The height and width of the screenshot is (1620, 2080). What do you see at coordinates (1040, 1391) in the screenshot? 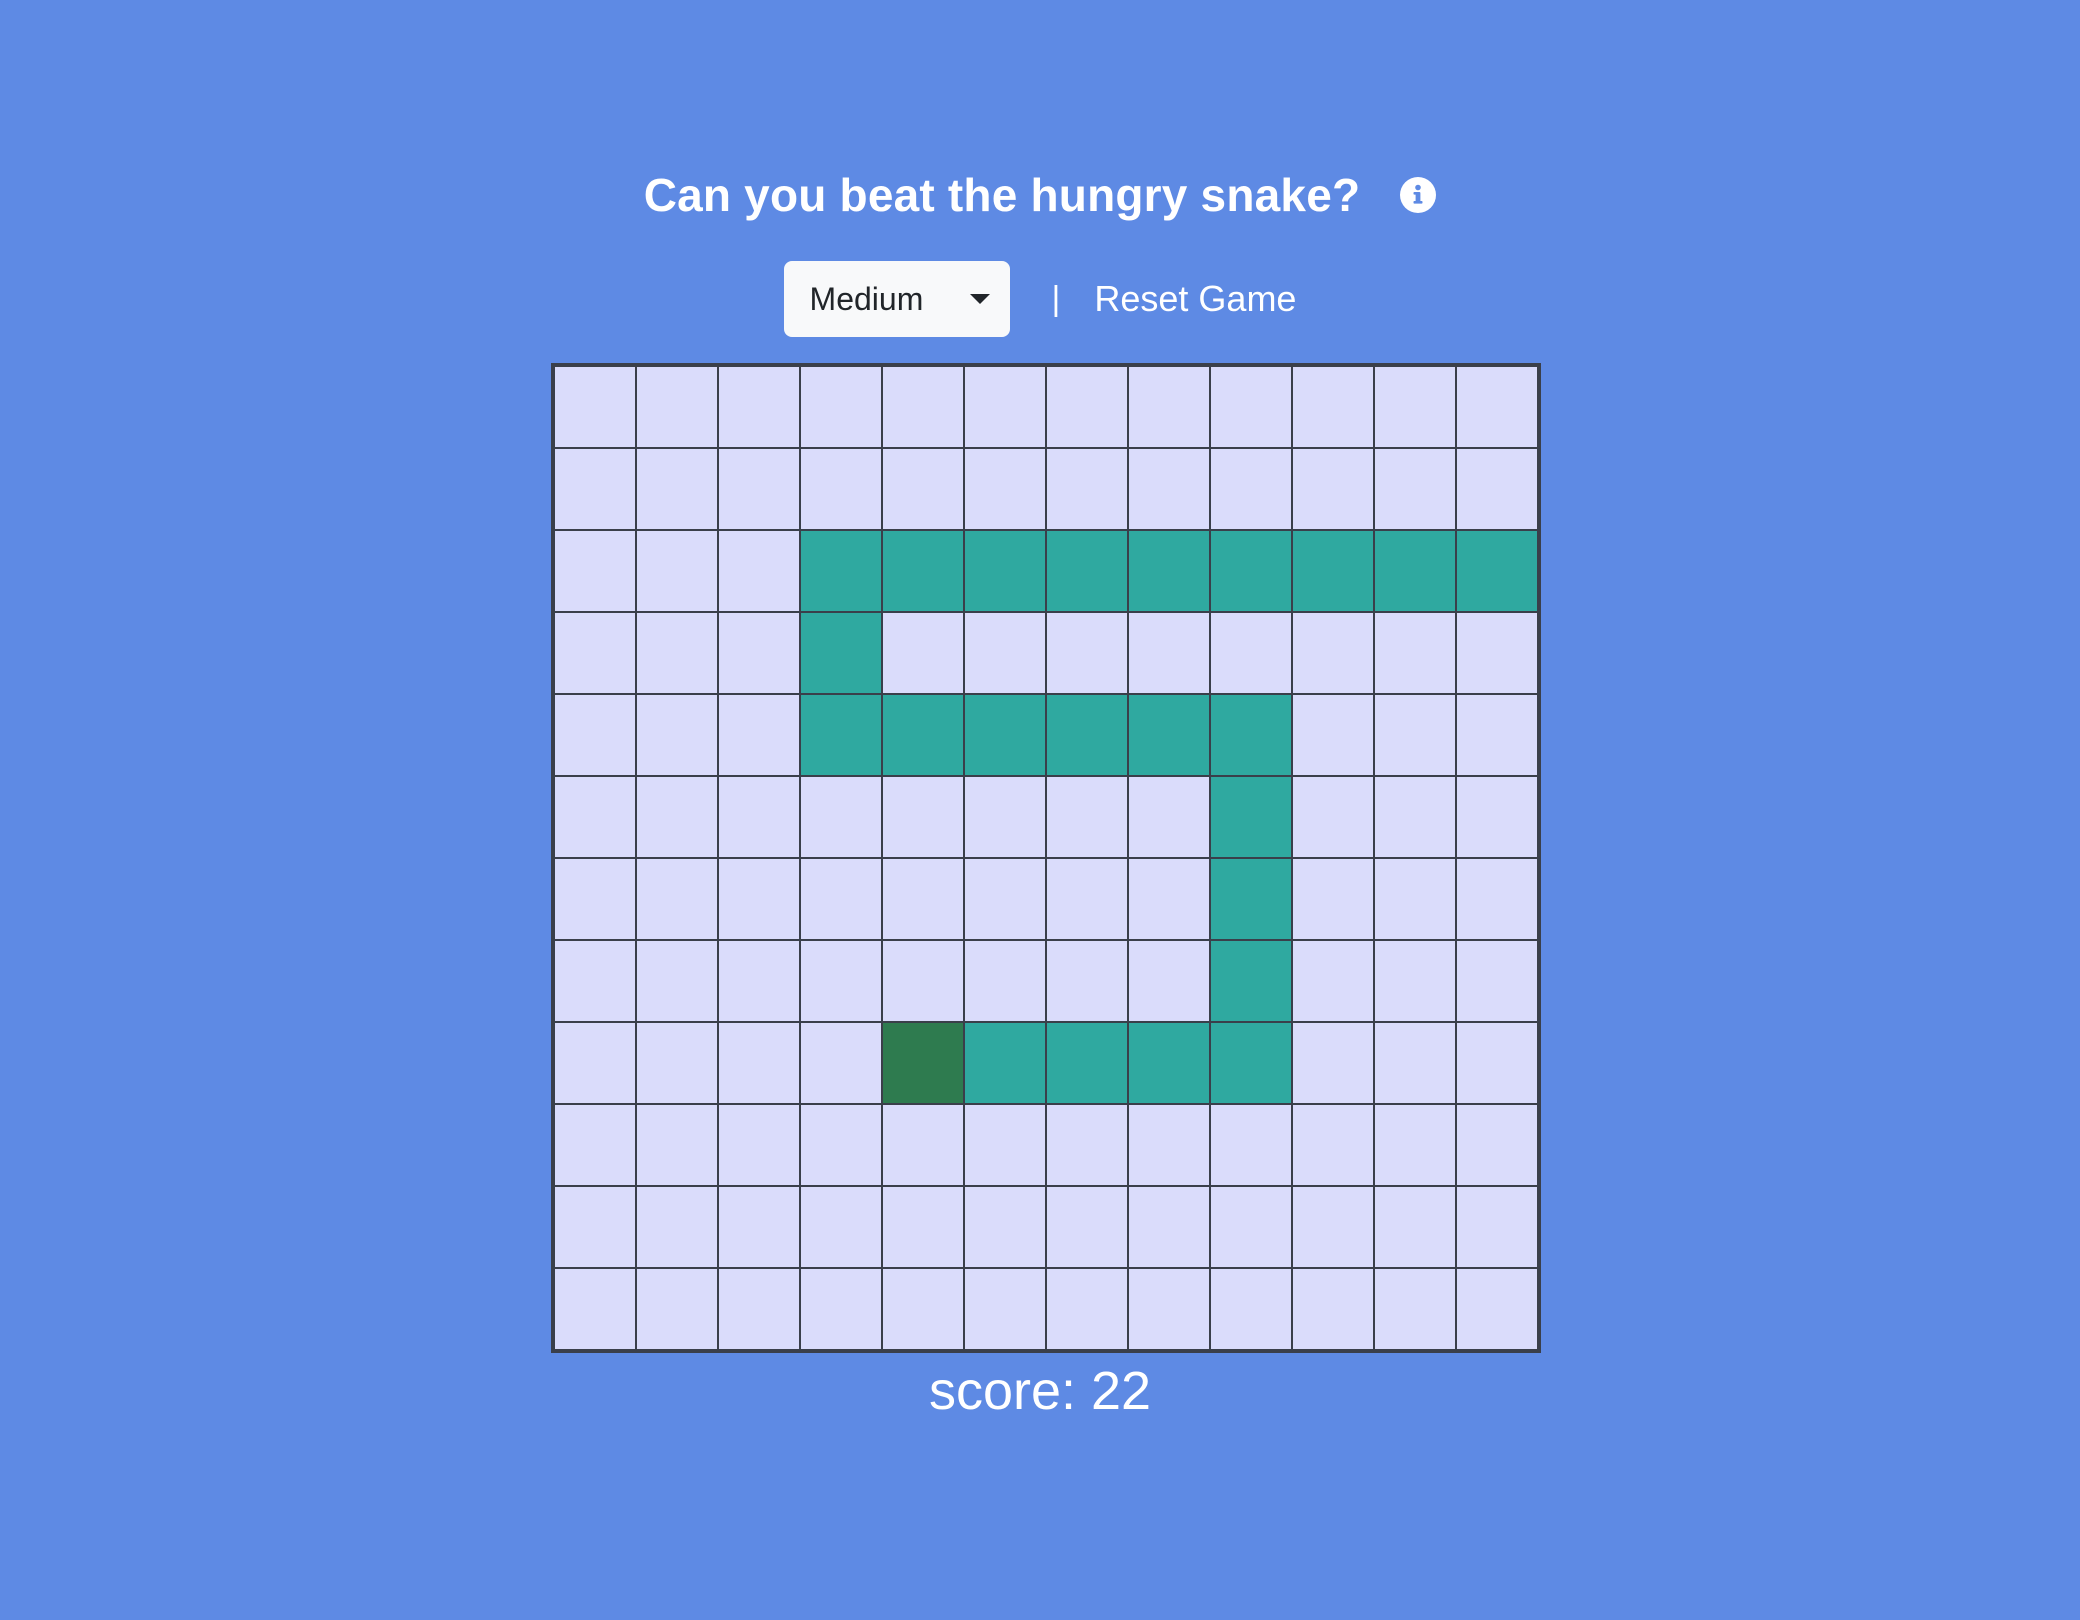
I see `score-display: score: 22` at bounding box center [1040, 1391].